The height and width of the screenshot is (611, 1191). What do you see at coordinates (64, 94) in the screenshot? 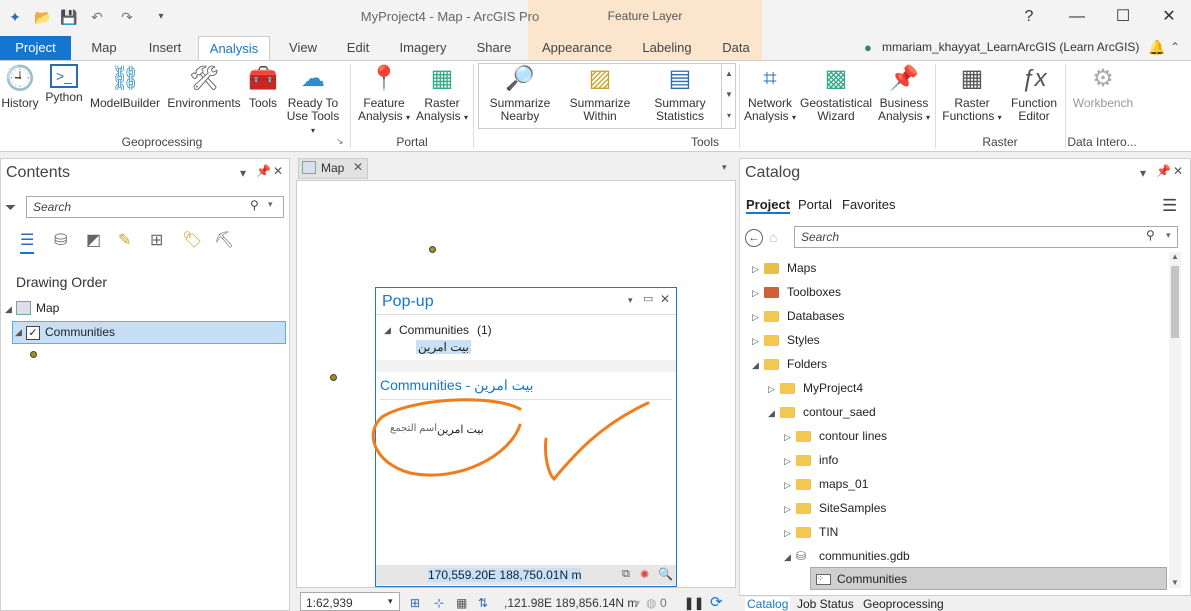
I see `python-button: >_ Python` at bounding box center [64, 94].